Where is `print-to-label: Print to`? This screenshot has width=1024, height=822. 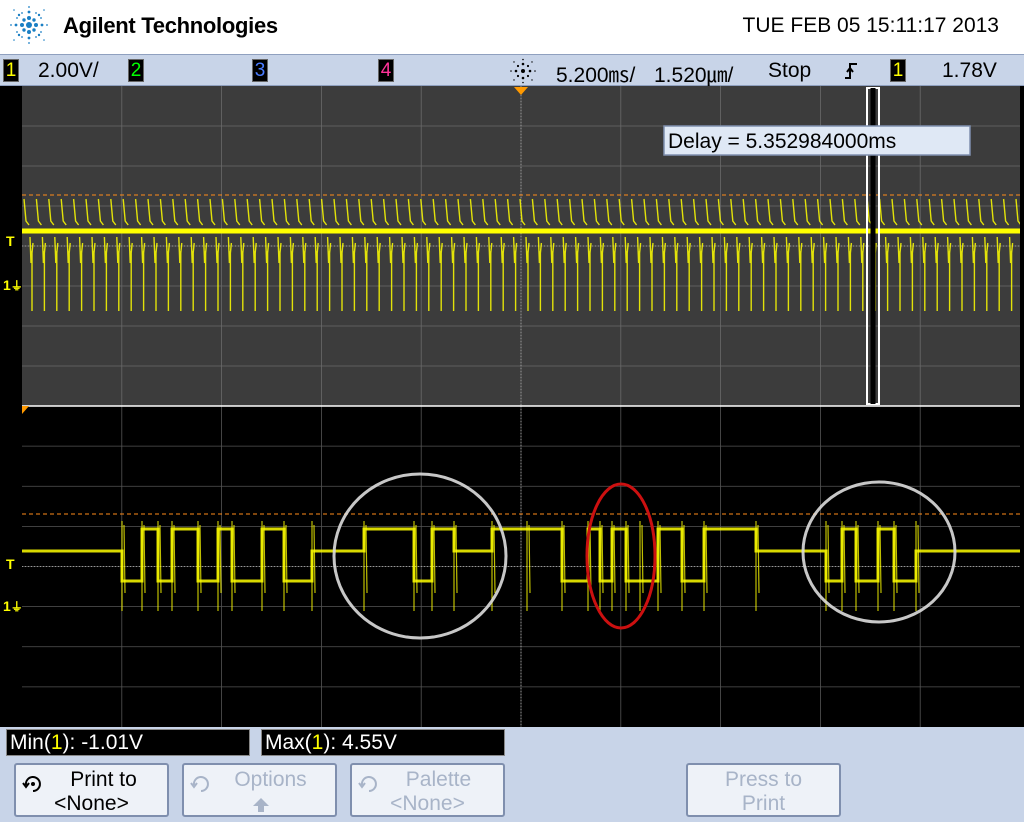 print-to-label: Print to is located at coordinates (103, 779).